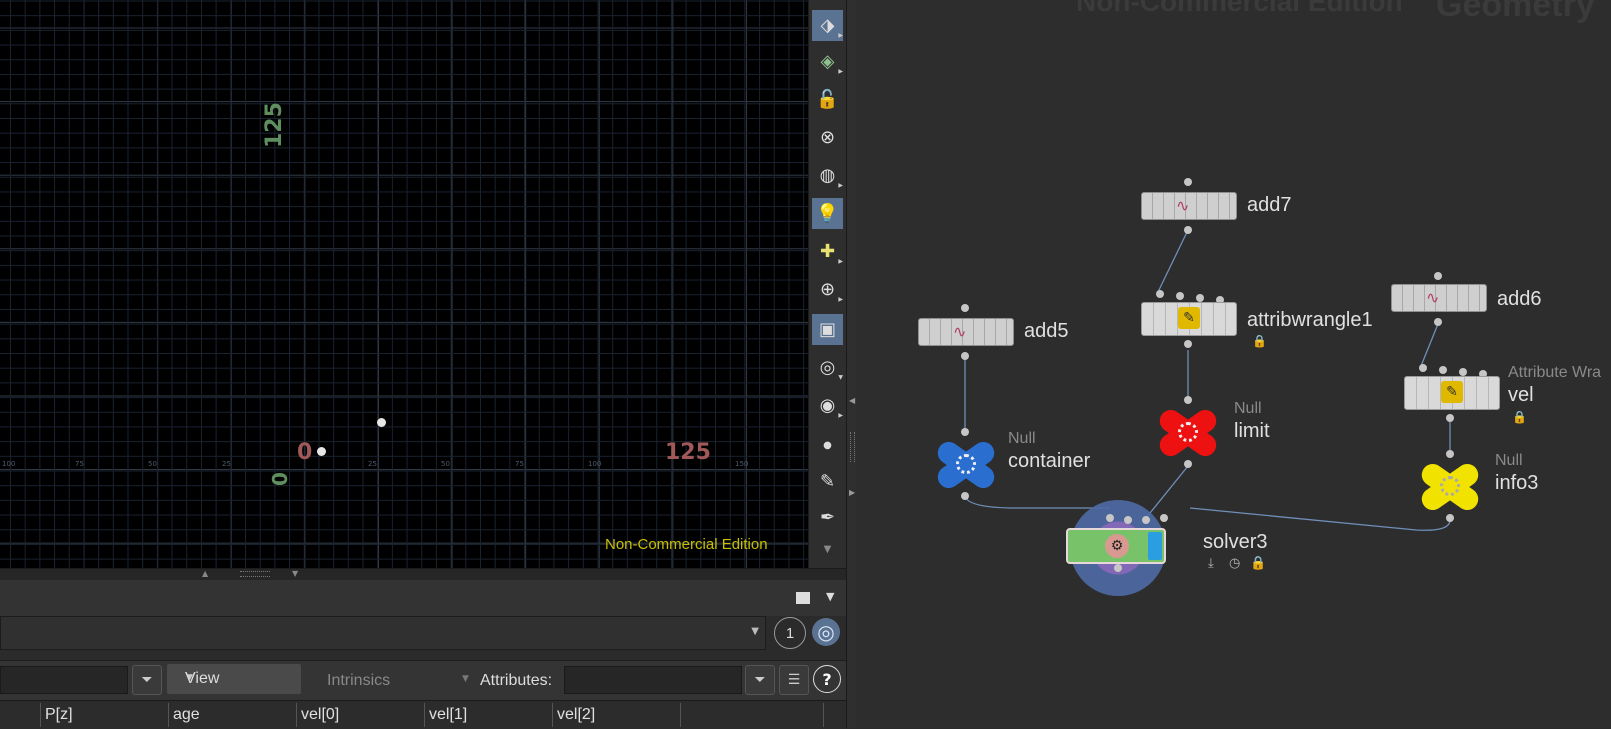 This screenshot has width=1611, height=729. What do you see at coordinates (827, 137) in the screenshot?
I see `light-off-icon: ⊗` at bounding box center [827, 137].